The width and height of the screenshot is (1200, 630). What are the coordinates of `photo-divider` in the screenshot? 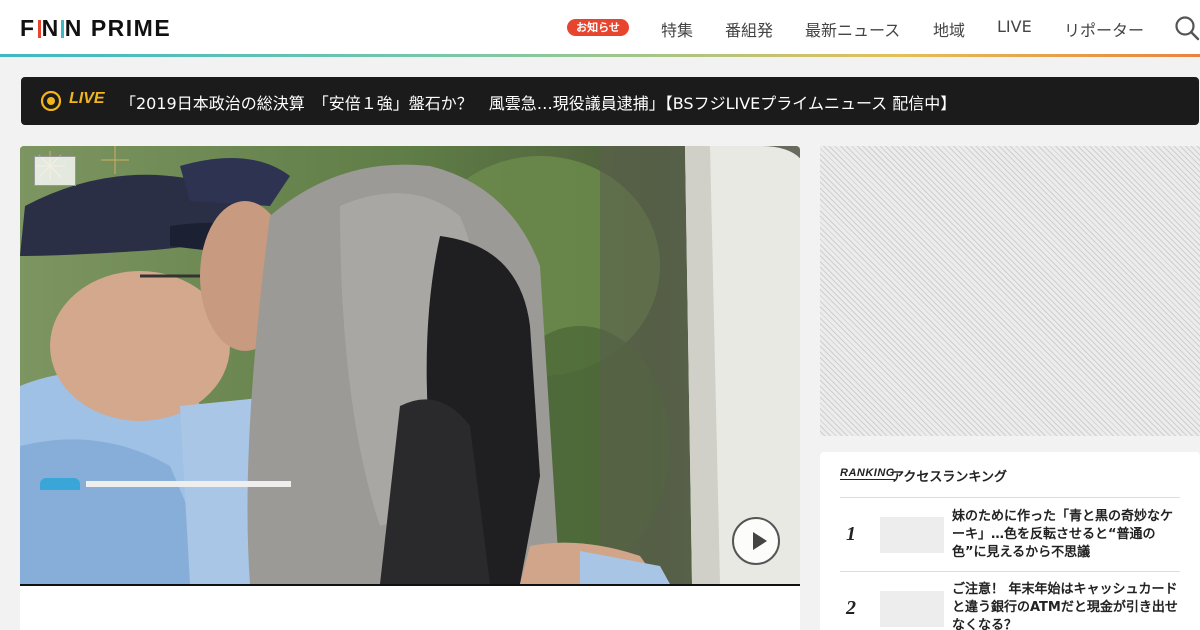 It's located at (410, 585).